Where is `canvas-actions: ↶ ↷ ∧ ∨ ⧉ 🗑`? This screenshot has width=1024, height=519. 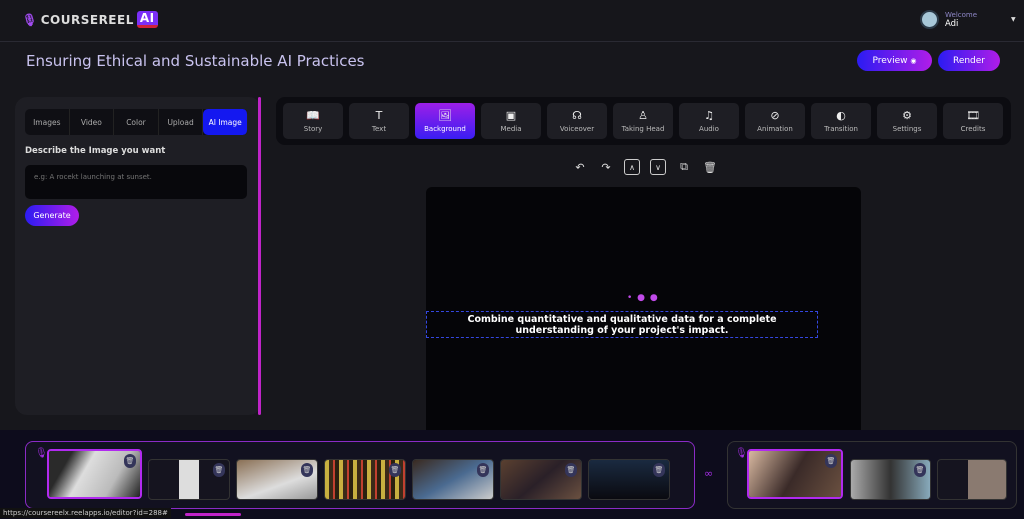 canvas-actions: ↶ ↷ ∧ ∨ ⧉ 🗑 is located at coordinates (645, 167).